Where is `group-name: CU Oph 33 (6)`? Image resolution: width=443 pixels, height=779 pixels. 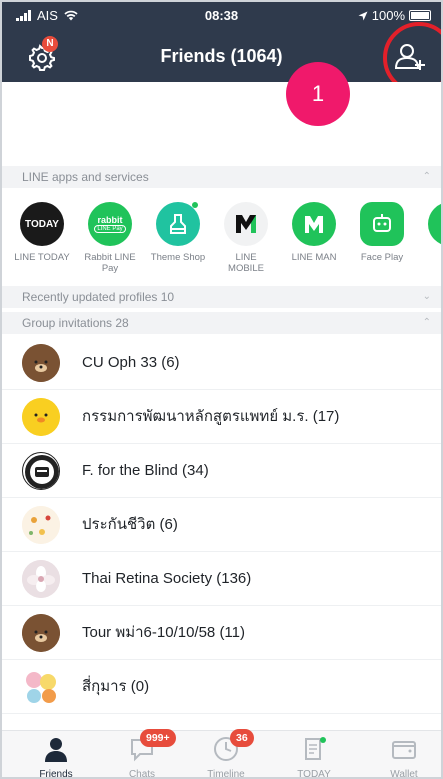 group-name: CU Oph 33 (6) is located at coordinates (131, 362).